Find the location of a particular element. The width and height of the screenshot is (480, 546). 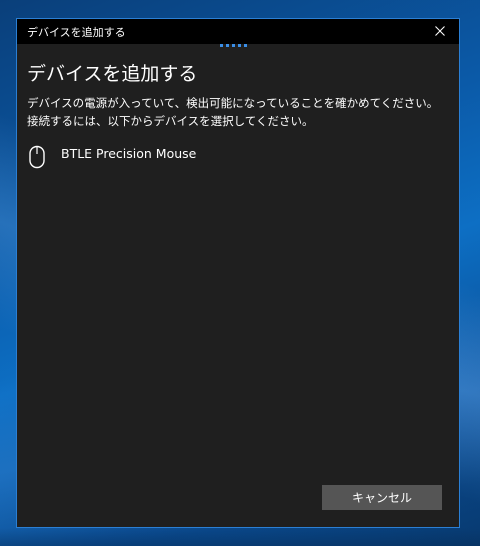

desktop-bottom-edge is located at coordinates (240, 537).